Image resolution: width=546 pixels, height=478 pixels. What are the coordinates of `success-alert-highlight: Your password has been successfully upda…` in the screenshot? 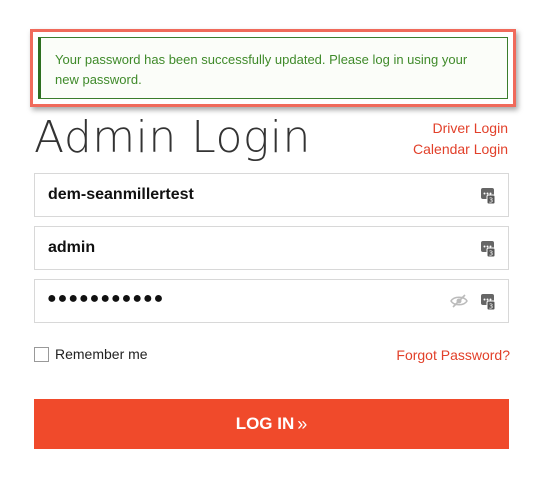 It's located at (273, 68).